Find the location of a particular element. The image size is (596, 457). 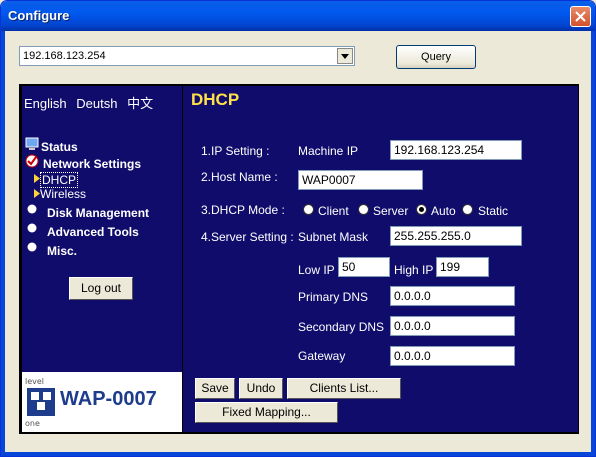

address-value: 192.168.123.254 is located at coordinates (64, 56).